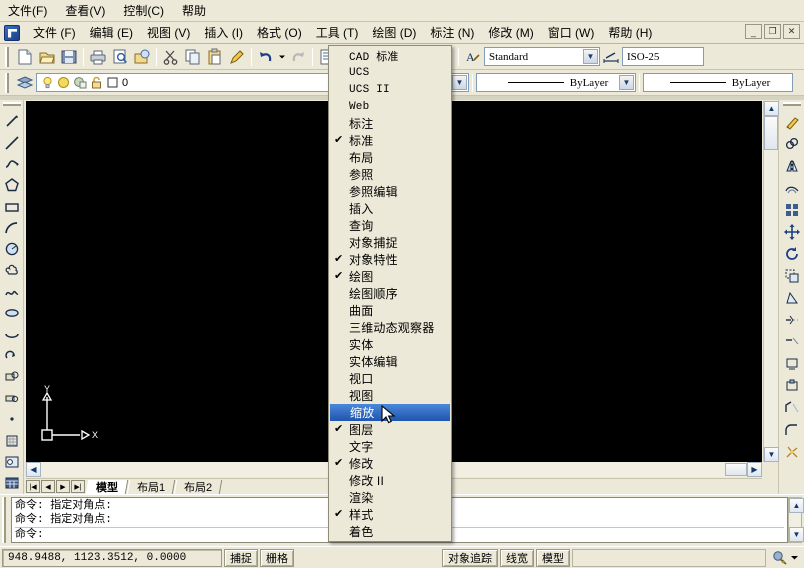 The image size is (804, 568). What do you see at coordinates (792, 452) in the screenshot?
I see `explode-icon` at bounding box center [792, 452].